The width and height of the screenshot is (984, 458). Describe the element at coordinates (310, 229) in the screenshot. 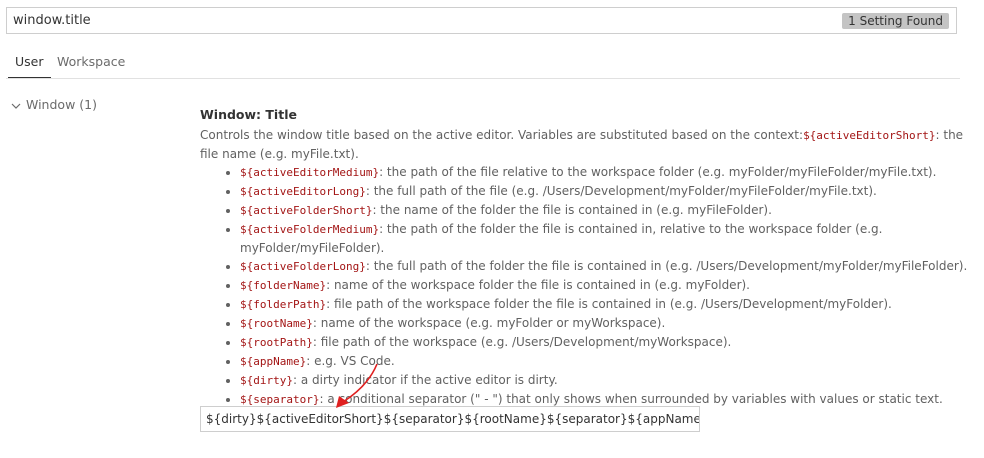

I see `variable-code: ${activeFolderMedium}` at that location.